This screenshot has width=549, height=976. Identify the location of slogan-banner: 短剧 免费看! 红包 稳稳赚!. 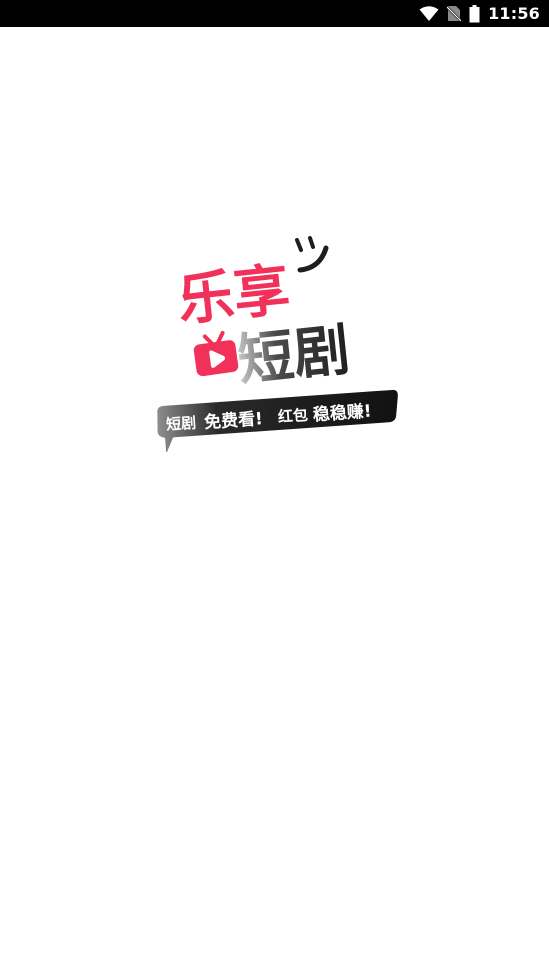
(277, 420).